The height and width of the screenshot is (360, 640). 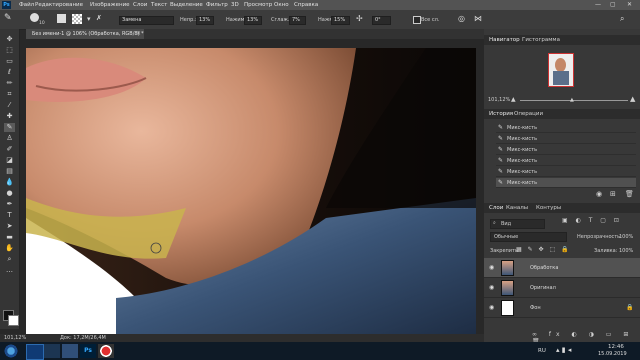 What do you see at coordinates (340, 20) in the screenshot?
I see `strength-input: 15%` at bounding box center [340, 20].